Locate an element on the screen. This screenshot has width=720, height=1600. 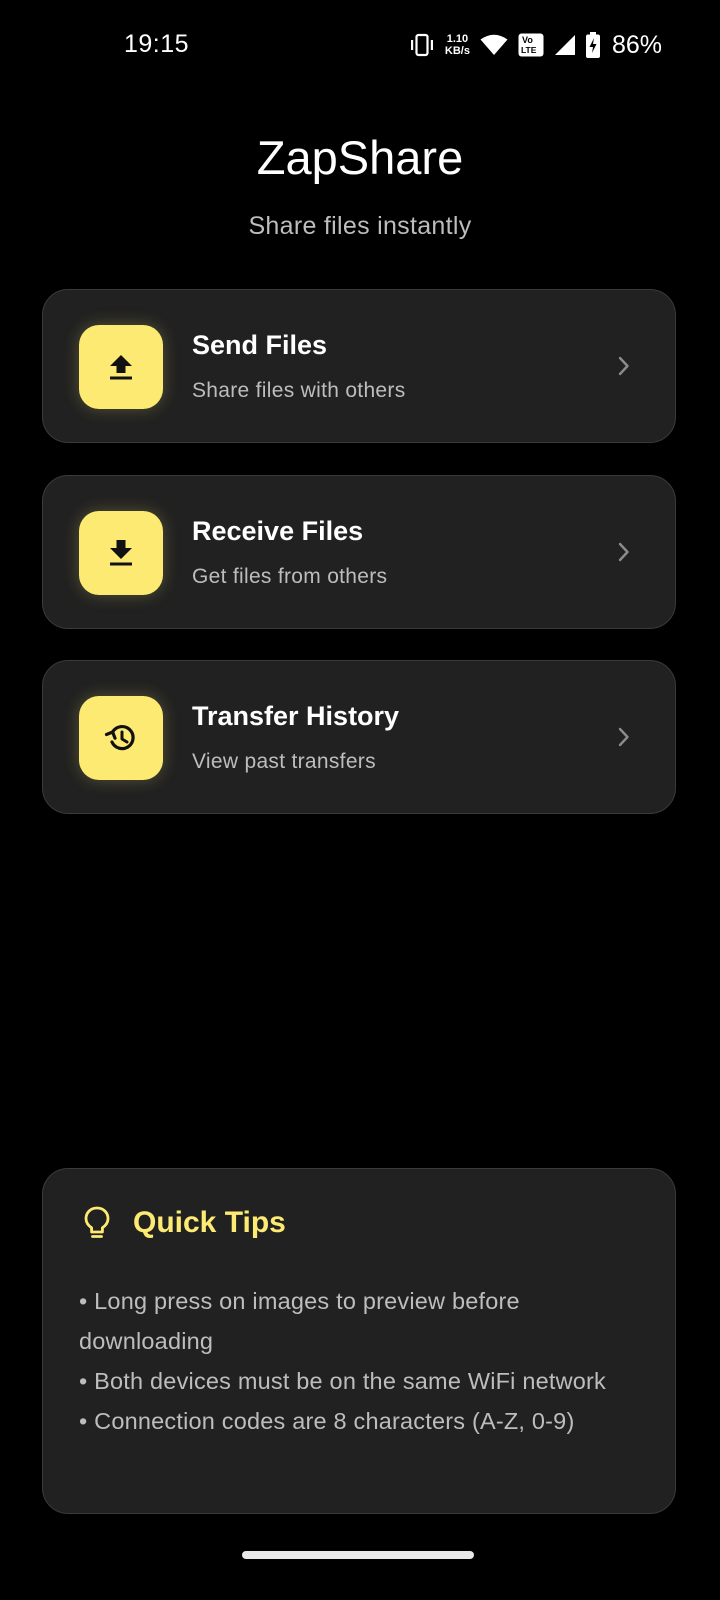
status-icons: 1.10 KB/s Vo LTE 86% is located at coordinates (535, 45).